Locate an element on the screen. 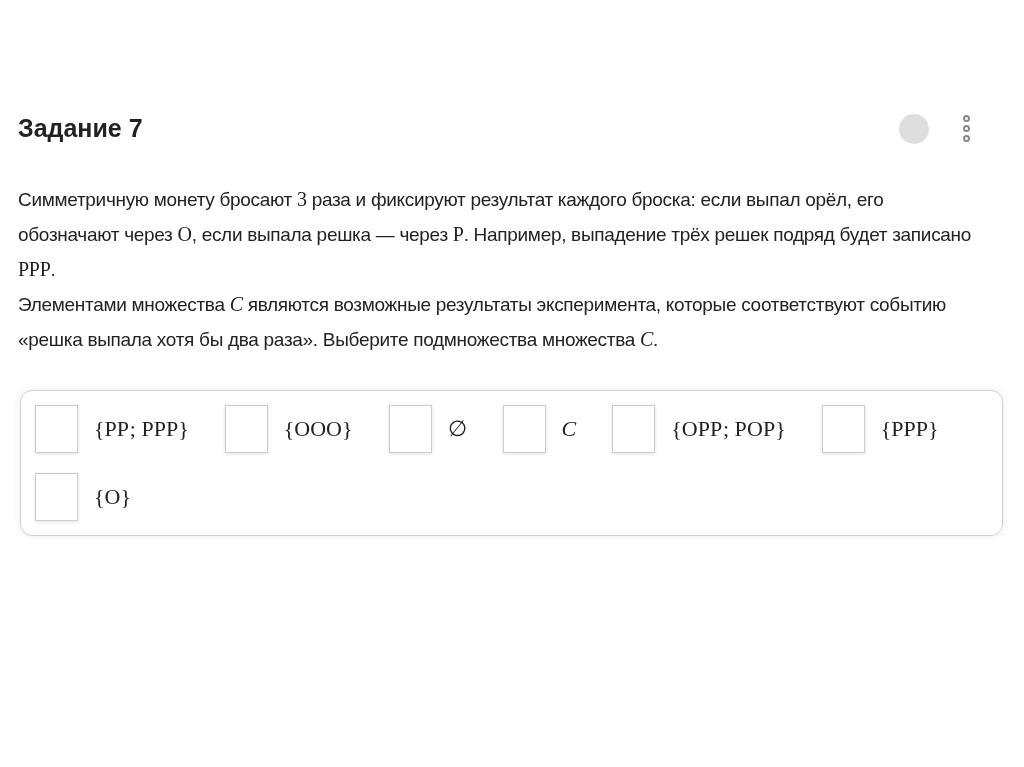 The height and width of the screenshot is (767, 1024). option-label: {ОРР; РОР} is located at coordinates (728, 429).